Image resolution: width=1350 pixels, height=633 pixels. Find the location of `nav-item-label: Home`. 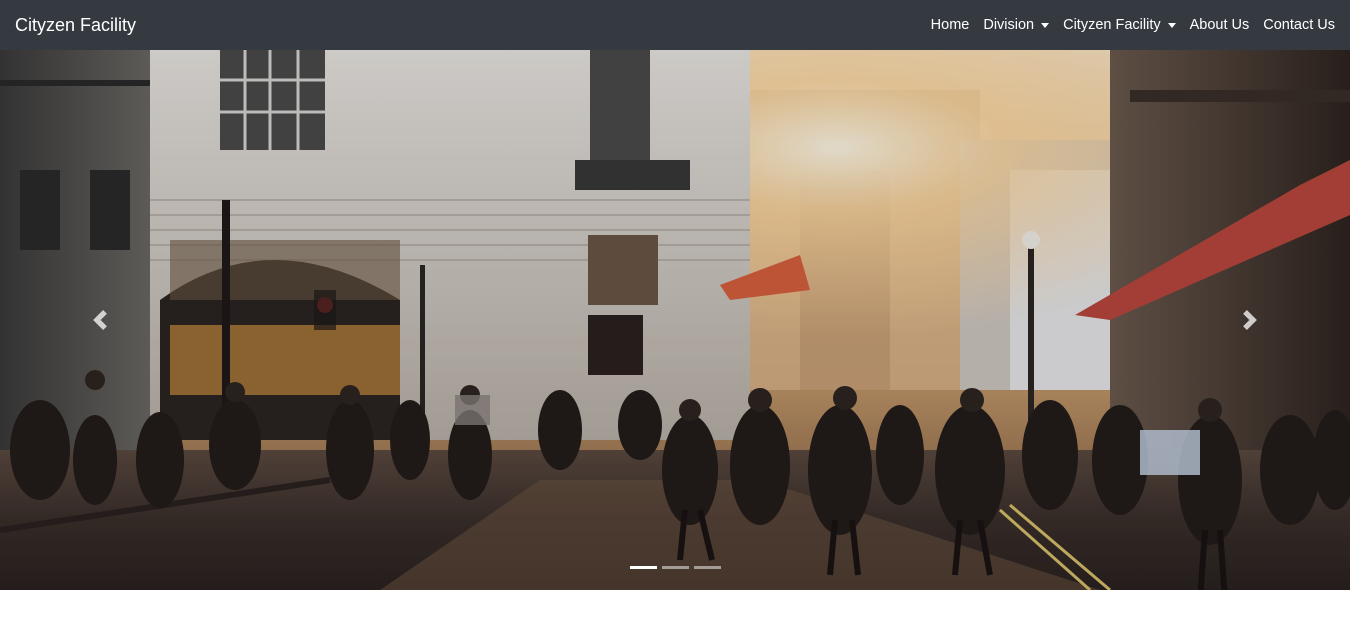

nav-item-label: Home is located at coordinates (950, 25).